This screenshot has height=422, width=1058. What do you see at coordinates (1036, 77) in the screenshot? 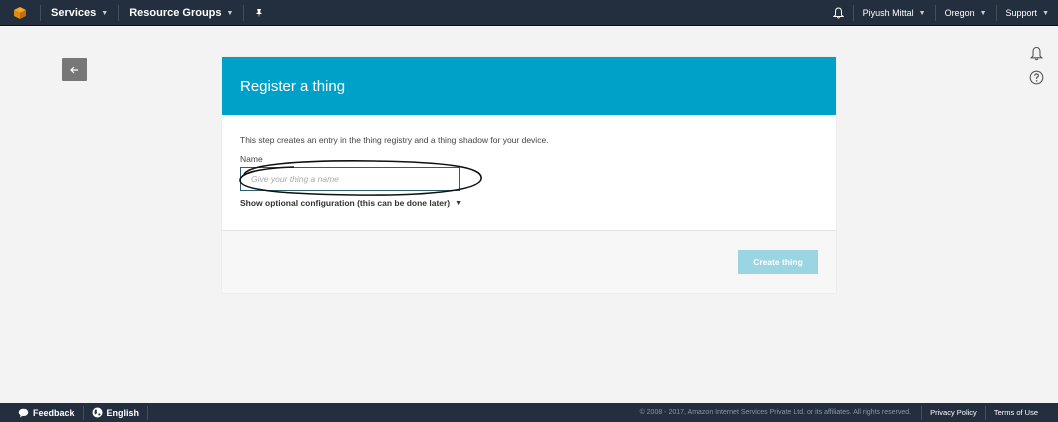
I see `help-icon` at bounding box center [1036, 77].